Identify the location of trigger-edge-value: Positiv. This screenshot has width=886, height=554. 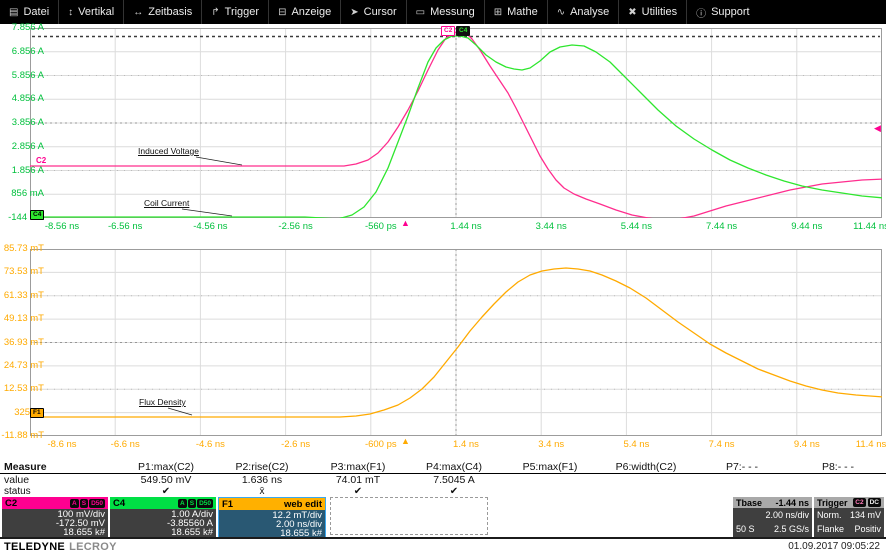
(867, 528).